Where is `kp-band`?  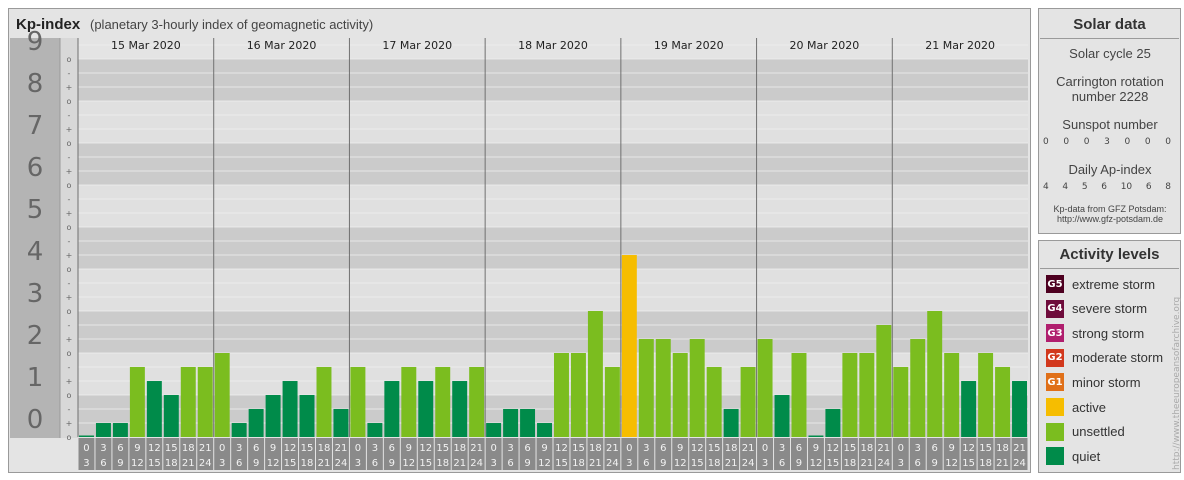 kp-band is located at coordinates (553, 80).